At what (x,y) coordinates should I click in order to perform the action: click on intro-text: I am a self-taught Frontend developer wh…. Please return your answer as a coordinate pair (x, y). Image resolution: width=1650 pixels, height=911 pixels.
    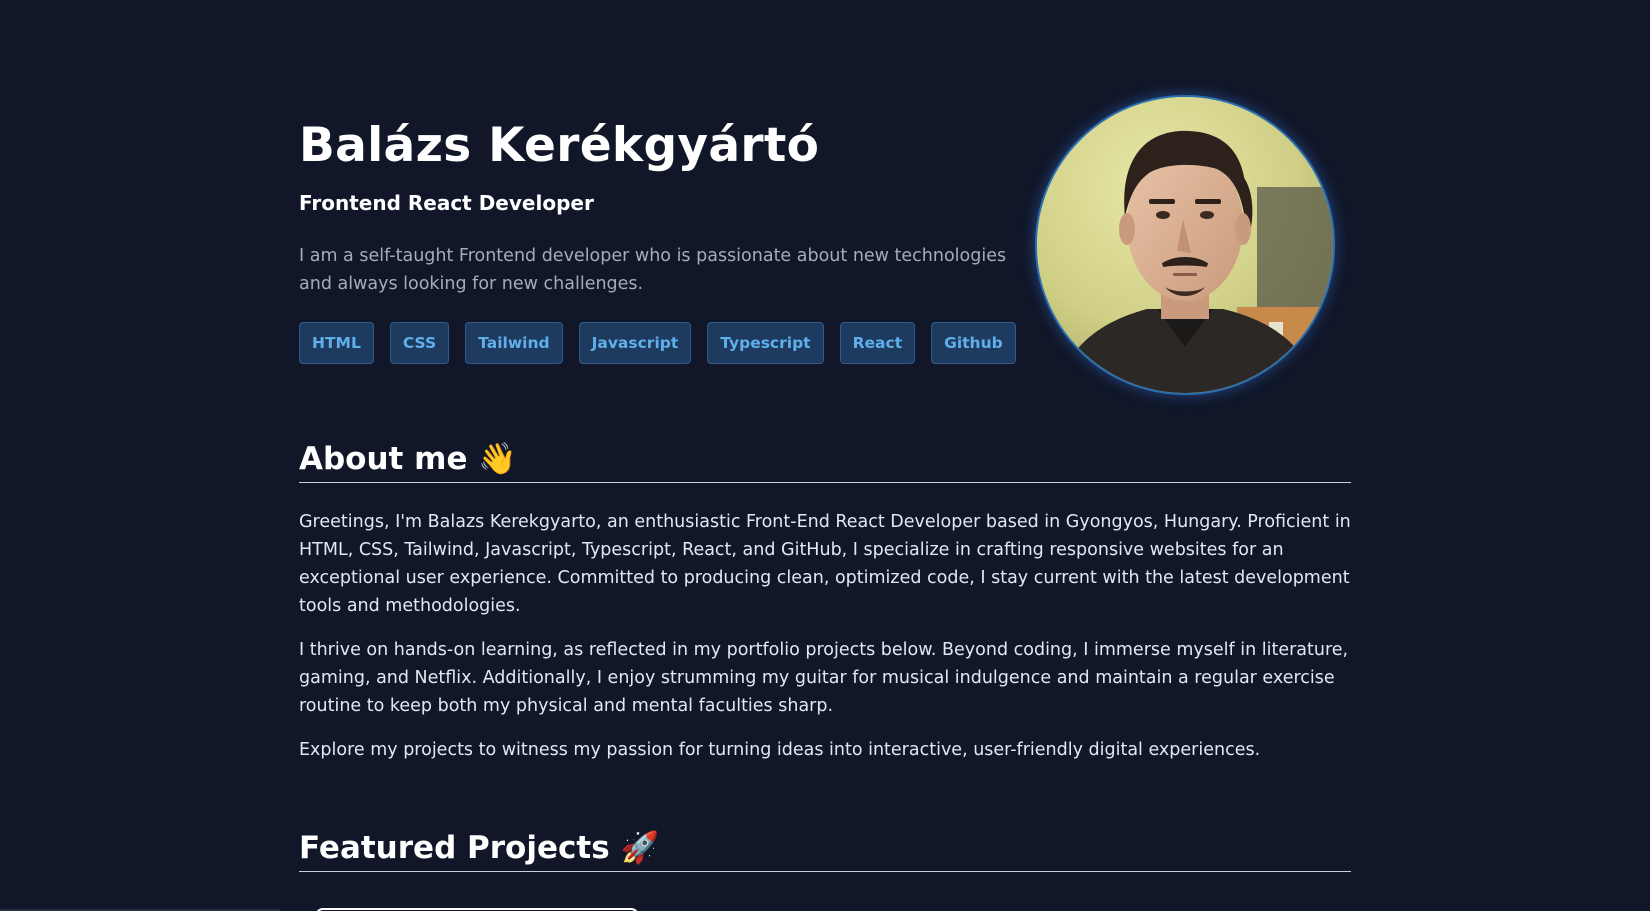
    Looking at the image, I should click on (653, 270).